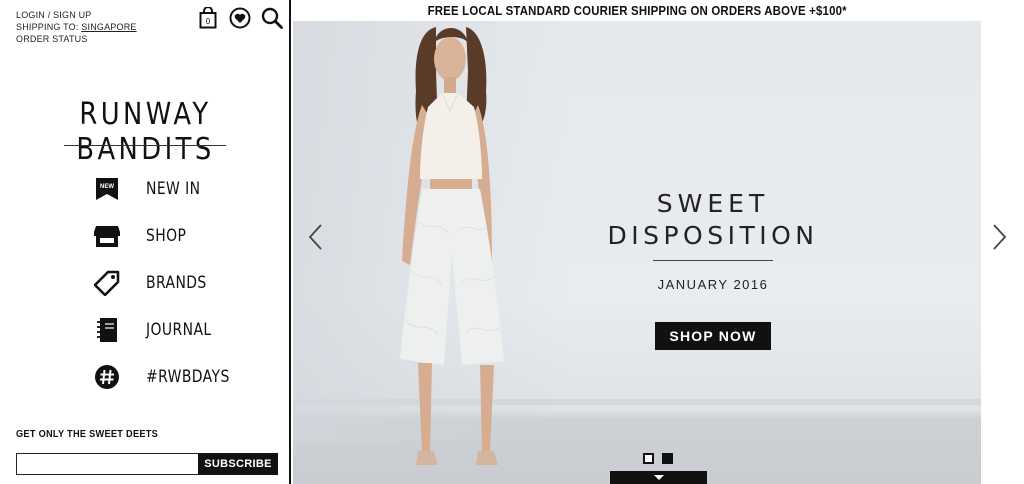 The width and height of the screenshot is (1024, 484). I want to click on hashtag-icon, so click(107, 377).